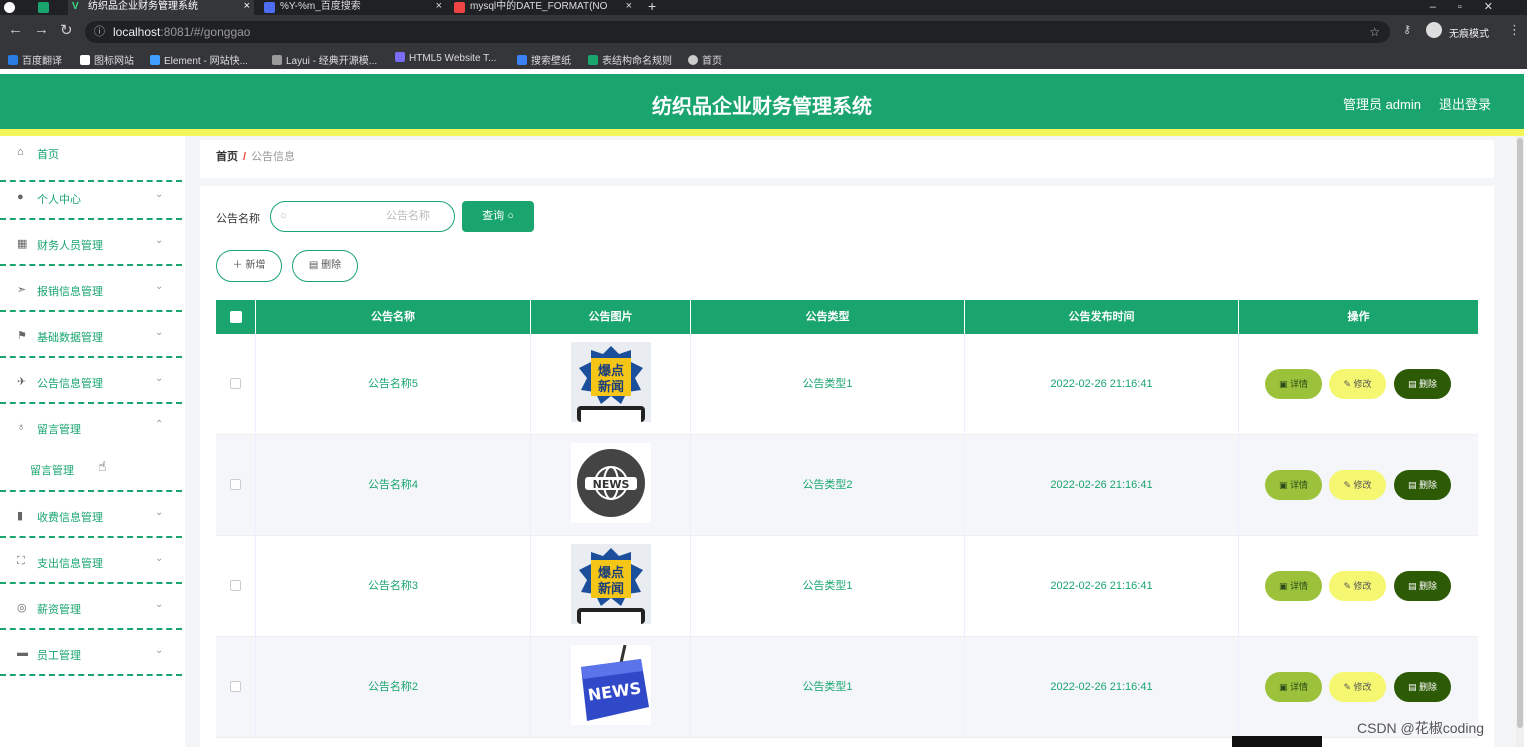 The image size is (1527, 747). What do you see at coordinates (91, 243) in the screenshot?
I see `sidebar-item-finance-staff: ▦ 财务人员管理 ⌄` at bounding box center [91, 243].